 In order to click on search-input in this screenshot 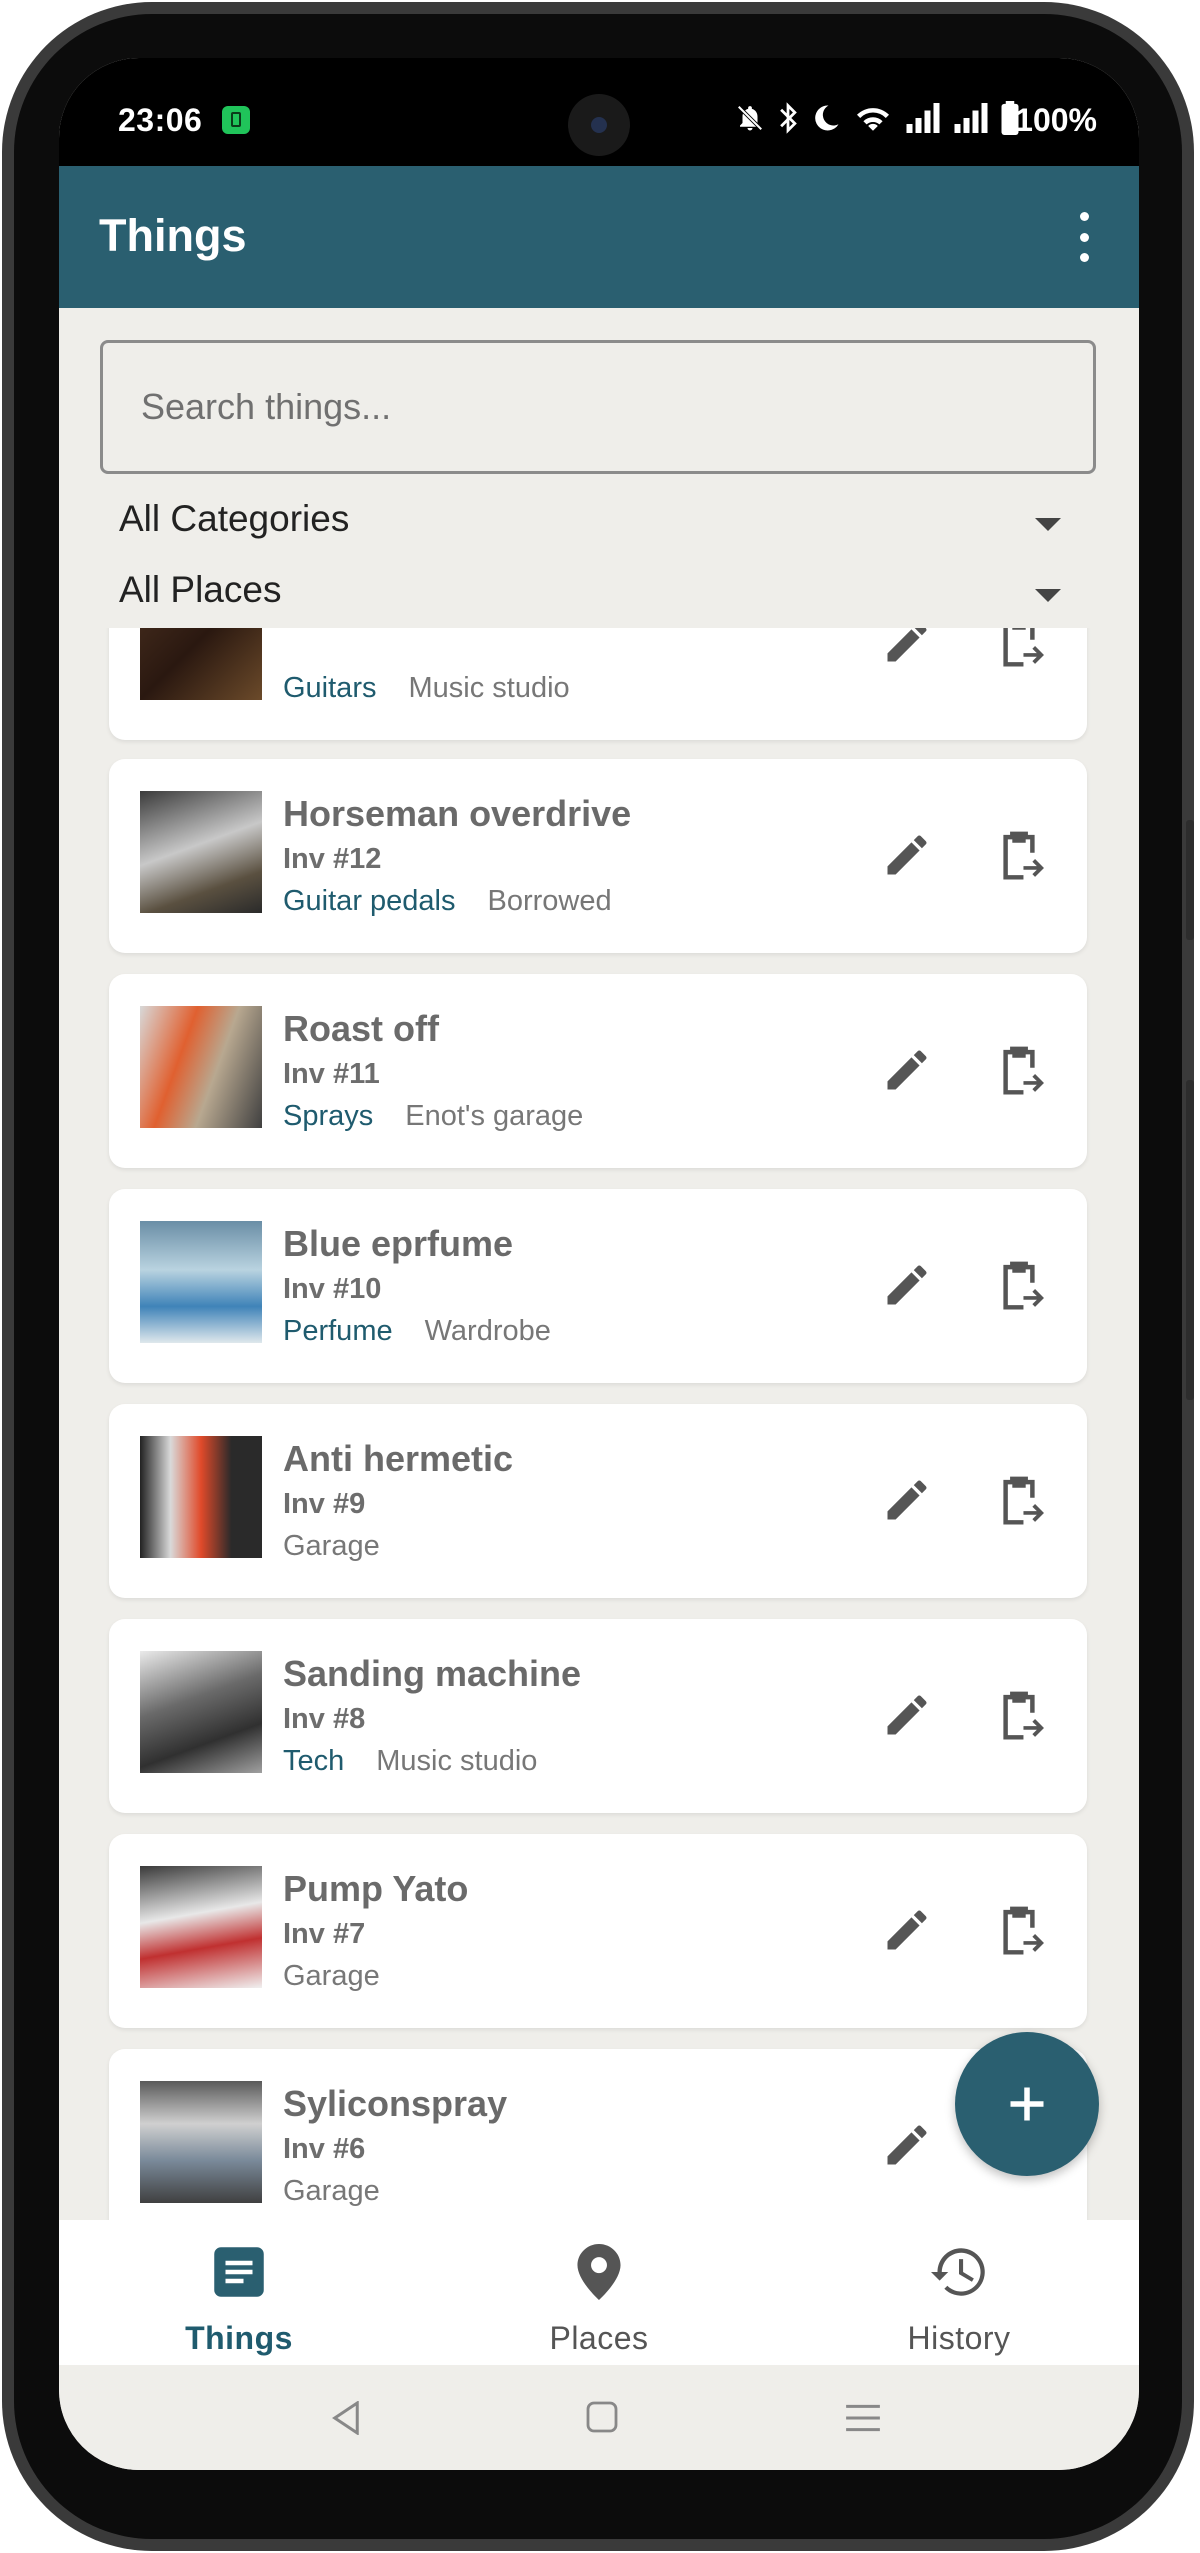, I will do `click(598, 407)`.